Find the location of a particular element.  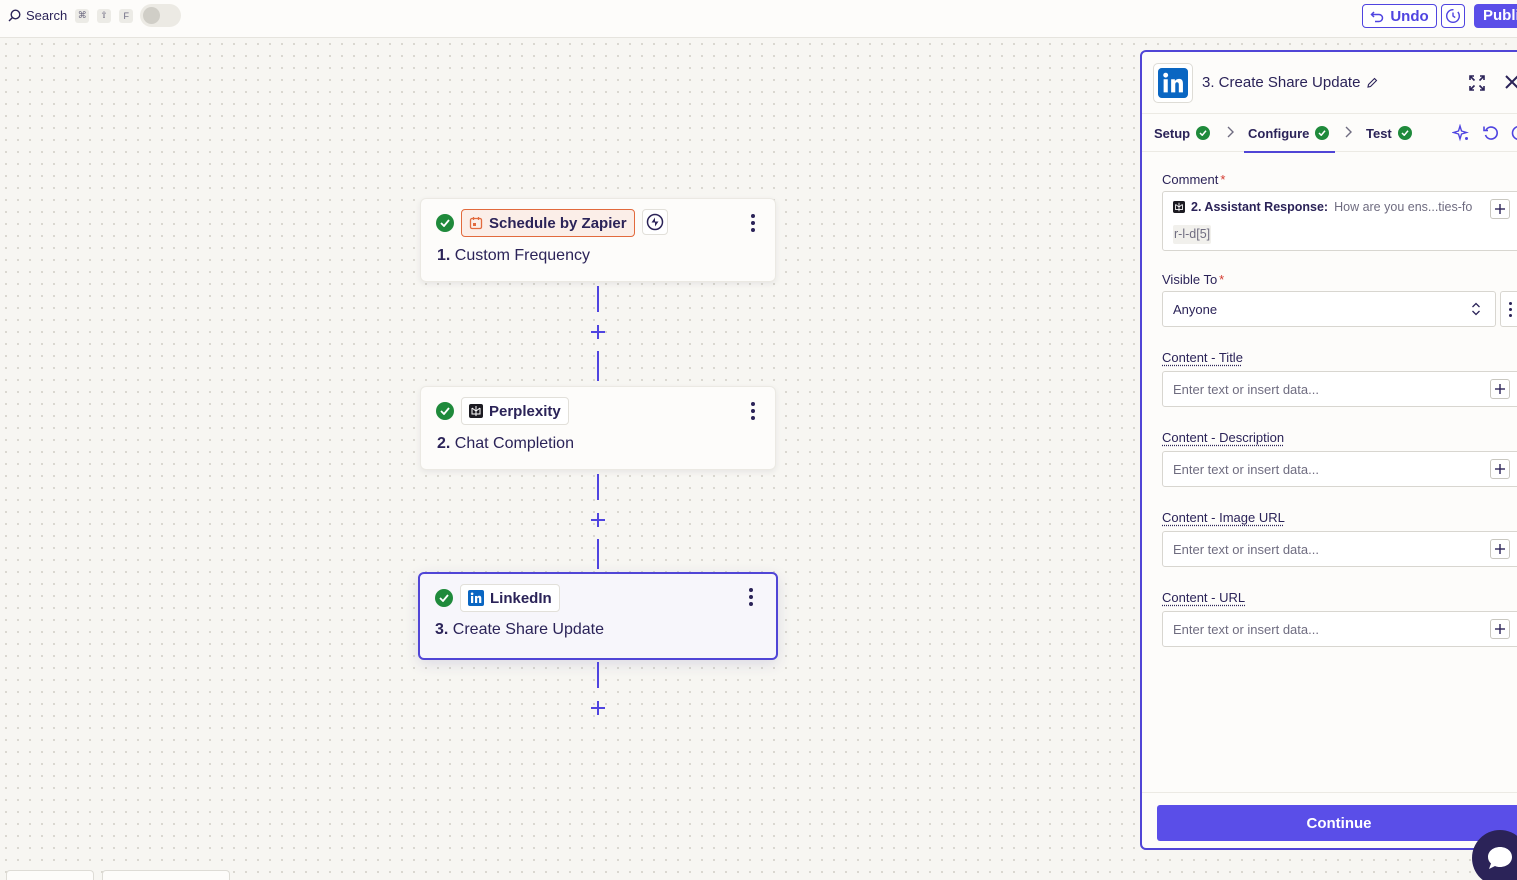

tab-test: Test is located at coordinates (1389, 133).